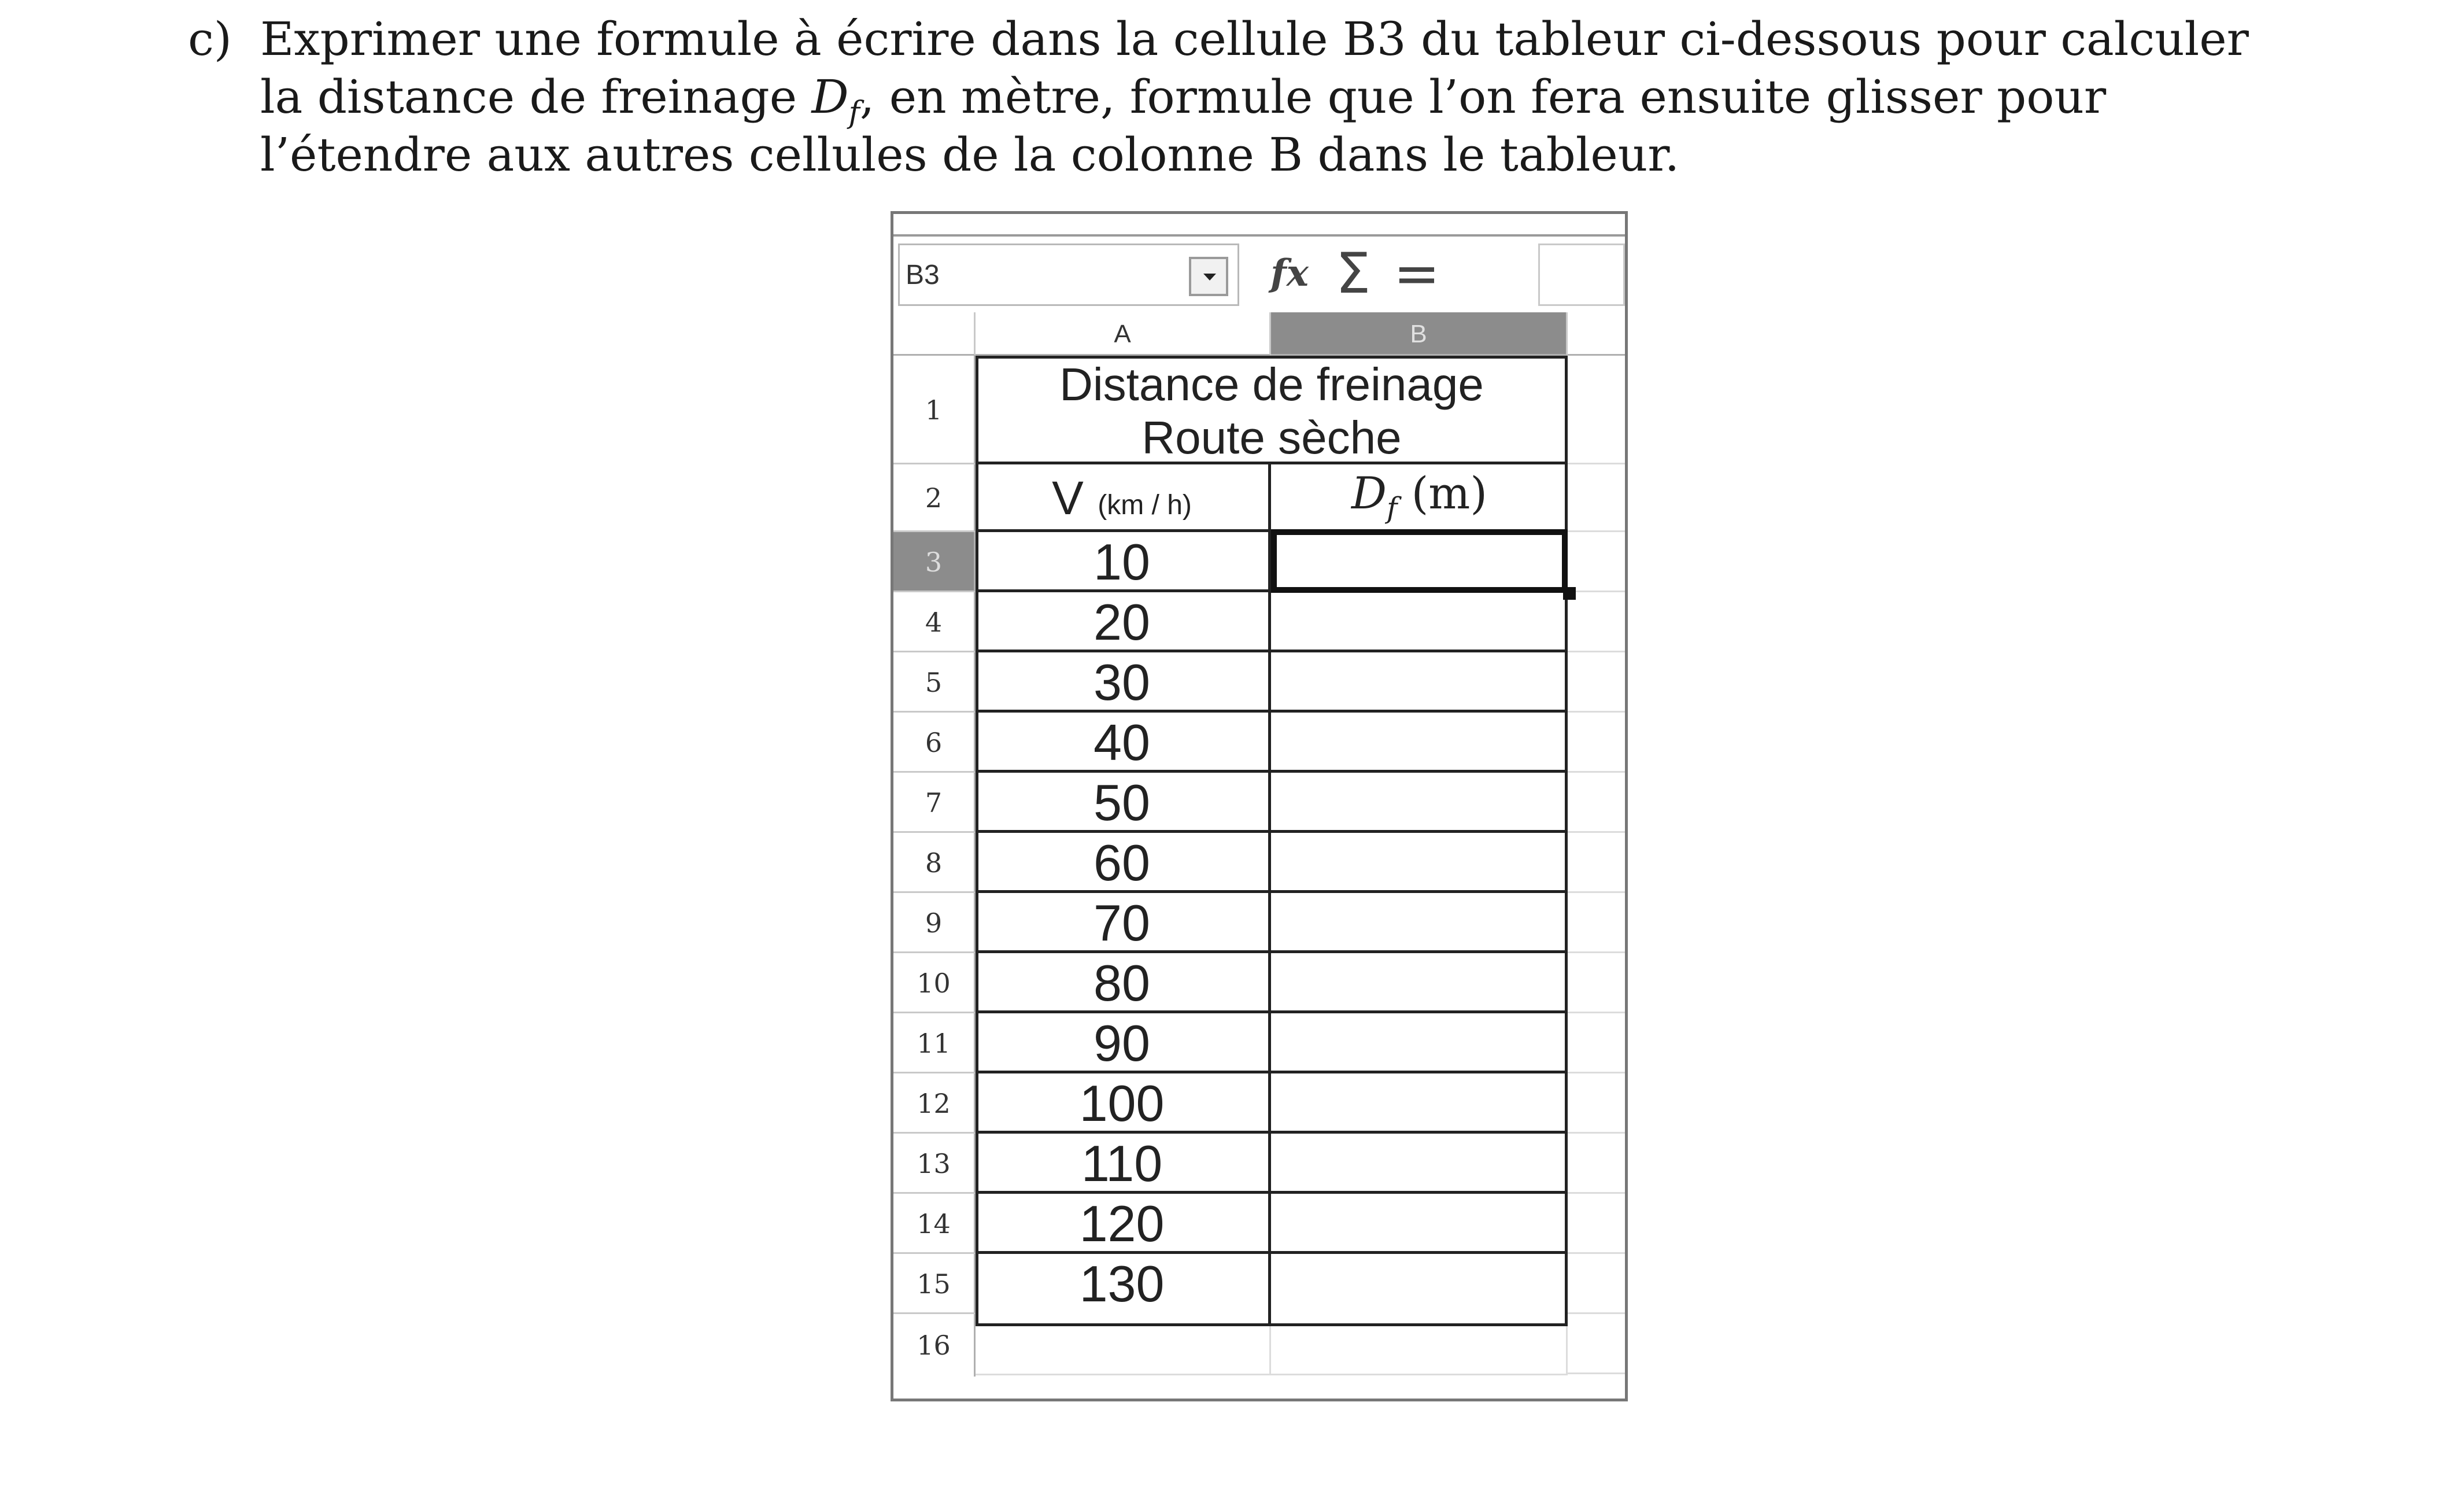  I want to click on row-header: 5, so click(934, 682).